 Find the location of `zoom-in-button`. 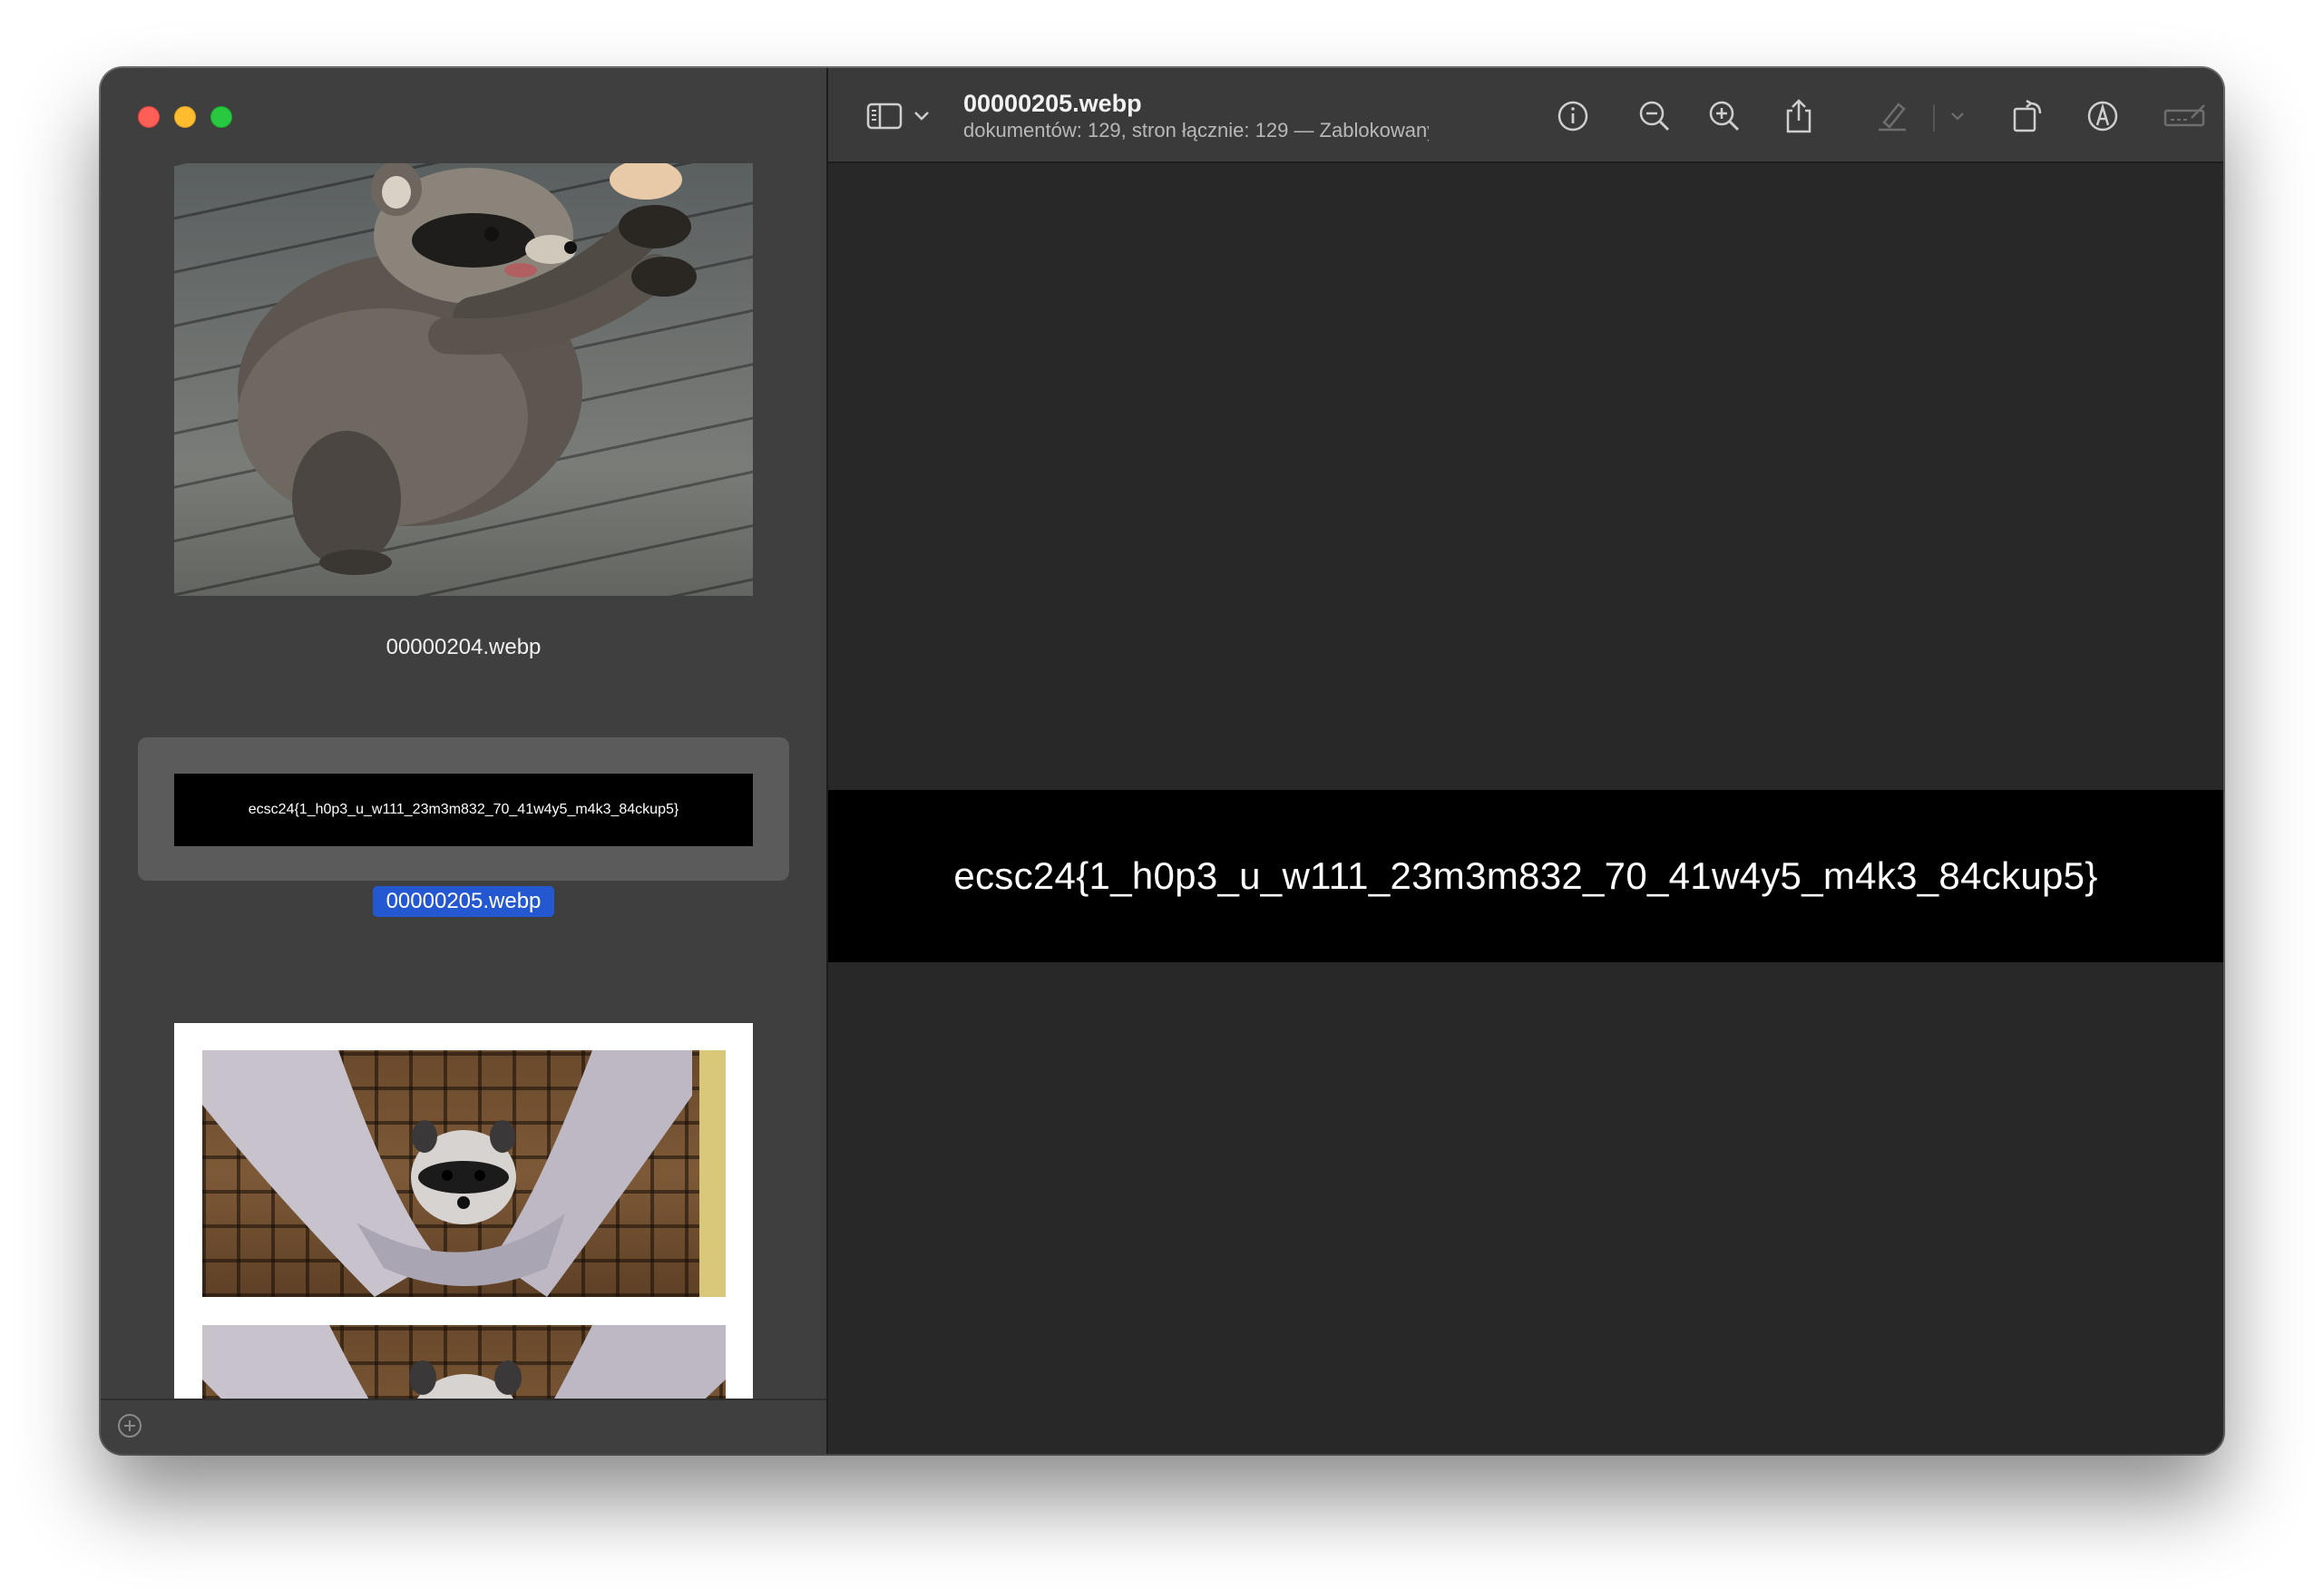

zoom-in-button is located at coordinates (1724, 116).